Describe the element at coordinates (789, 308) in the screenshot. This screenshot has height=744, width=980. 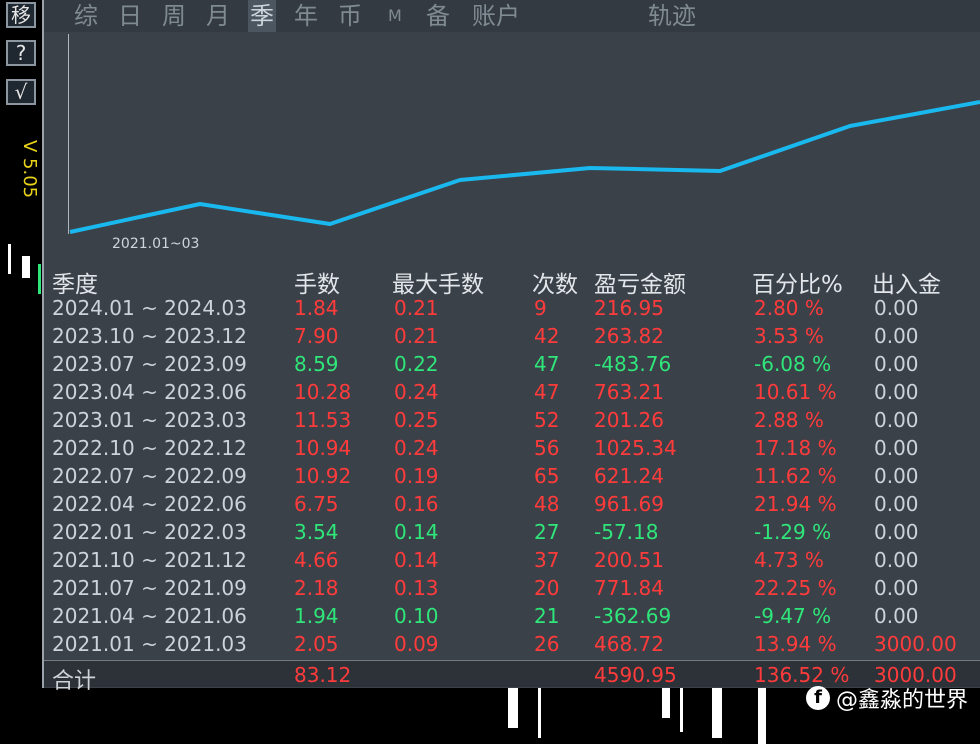
I see `row-percent: 2.80 %` at that location.